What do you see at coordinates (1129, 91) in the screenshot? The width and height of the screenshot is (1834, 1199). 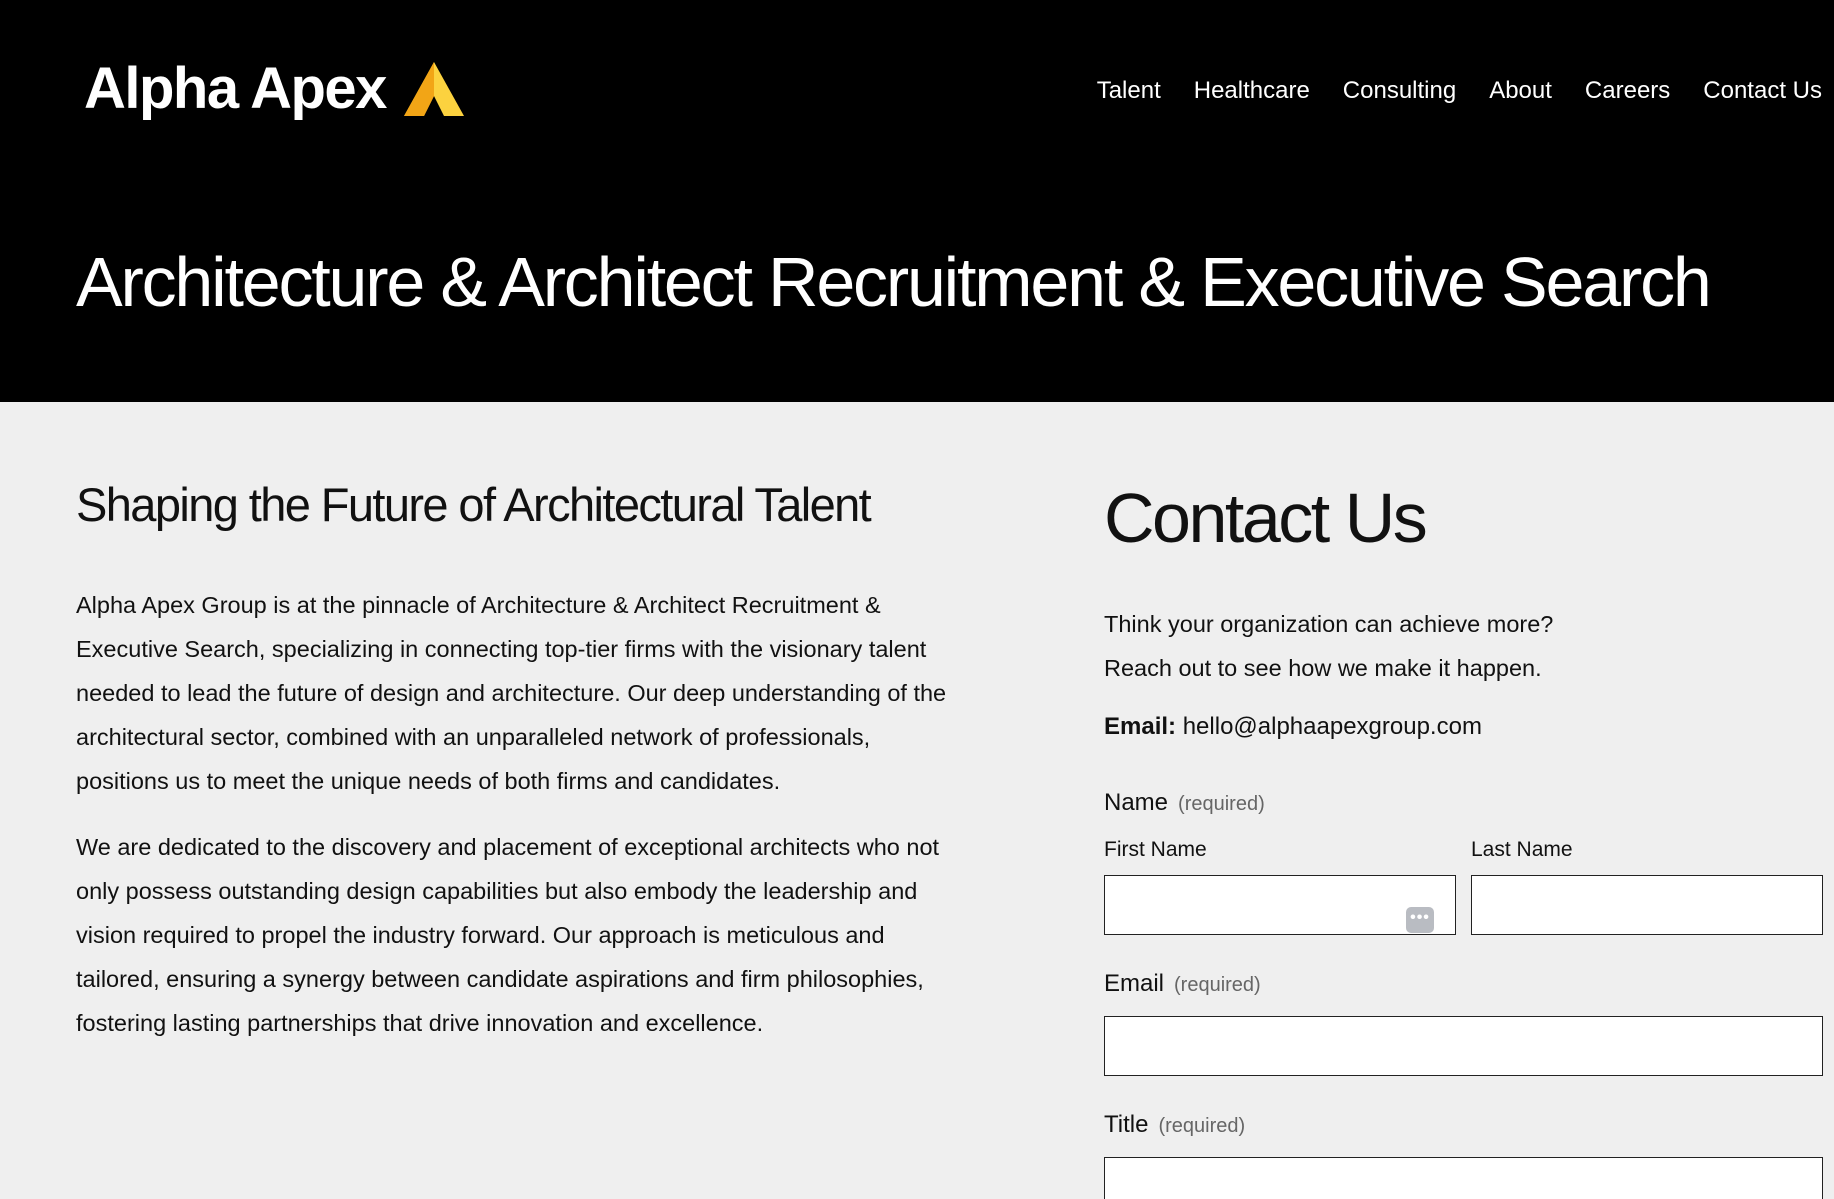 I see `nav-talent: Talent` at bounding box center [1129, 91].